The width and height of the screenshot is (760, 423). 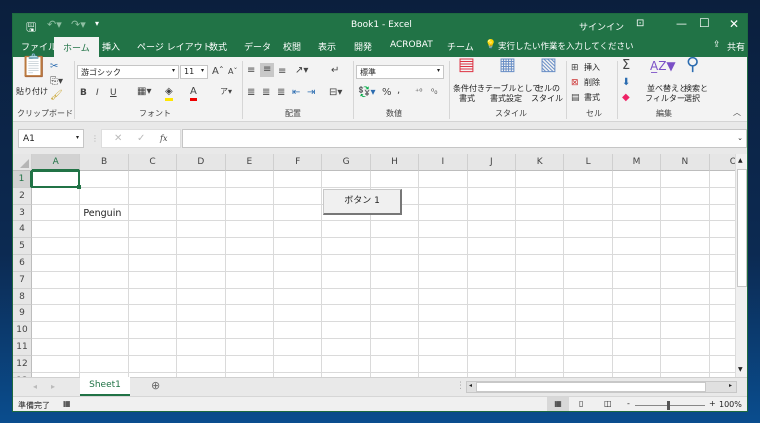 What do you see at coordinates (704, 23) in the screenshot?
I see `maximize-button: ☐` at bounding box center [704, 23].